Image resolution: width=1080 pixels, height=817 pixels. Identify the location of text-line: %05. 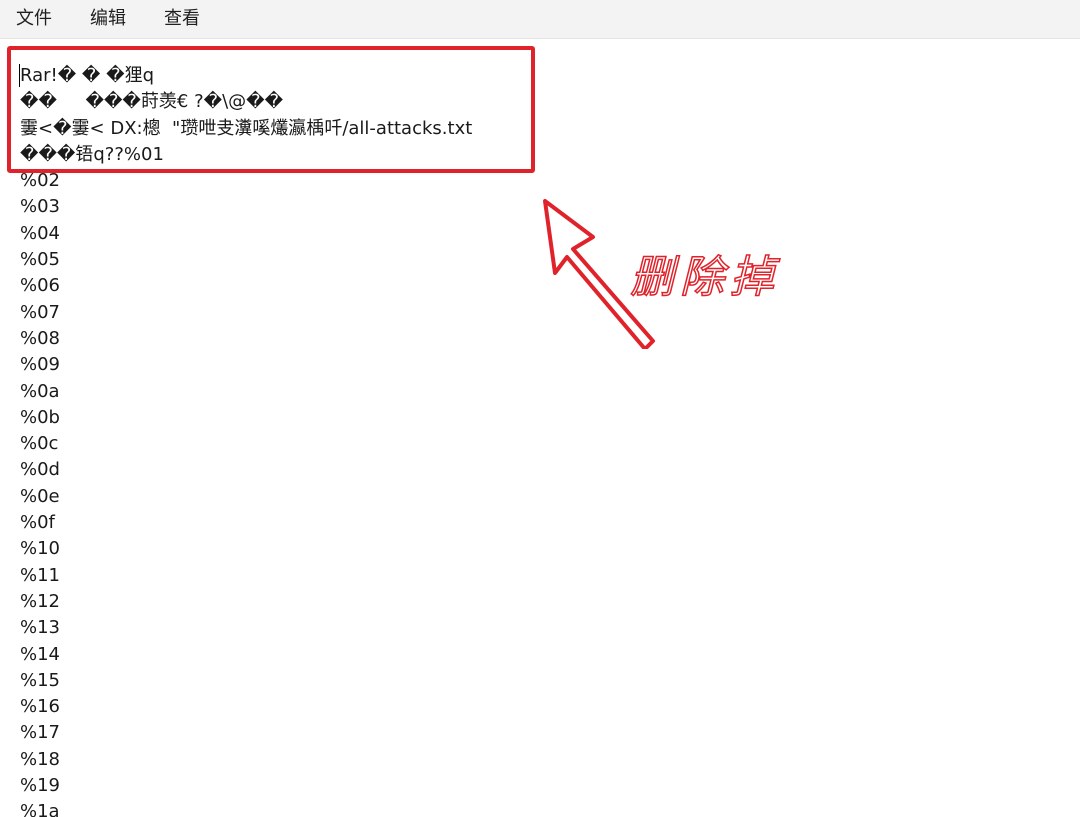
(40, 260).